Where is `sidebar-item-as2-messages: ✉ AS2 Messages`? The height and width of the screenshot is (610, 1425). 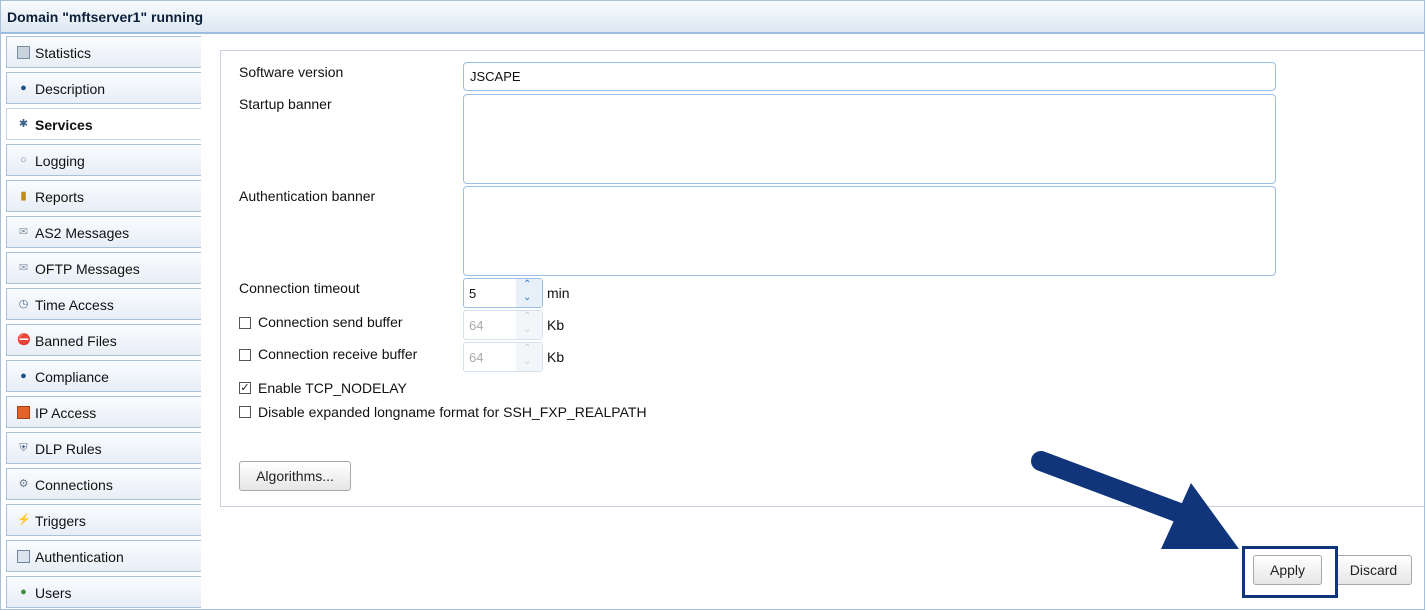 sidebar-item-as2-messages: ✉ AS2 Messages is located at coordinates (103, 232).